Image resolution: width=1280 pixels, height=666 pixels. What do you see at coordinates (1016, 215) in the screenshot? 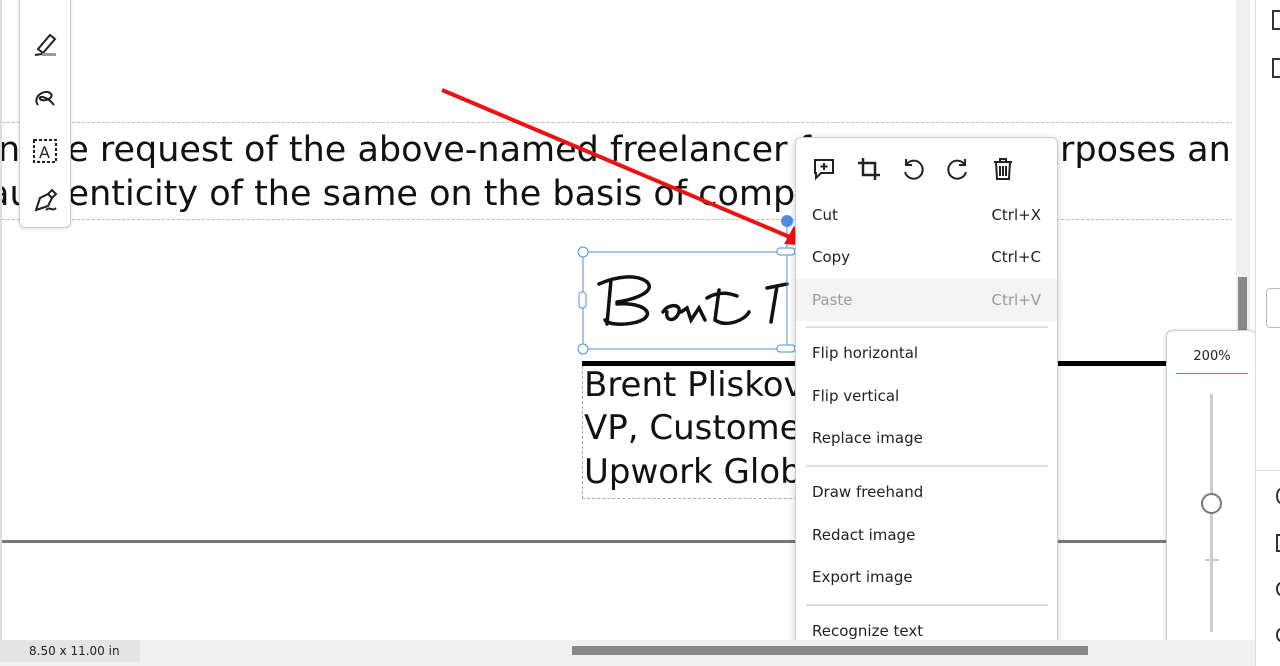
I see `shortcut: Ctrl+X` at bounding box center [1016, 215].